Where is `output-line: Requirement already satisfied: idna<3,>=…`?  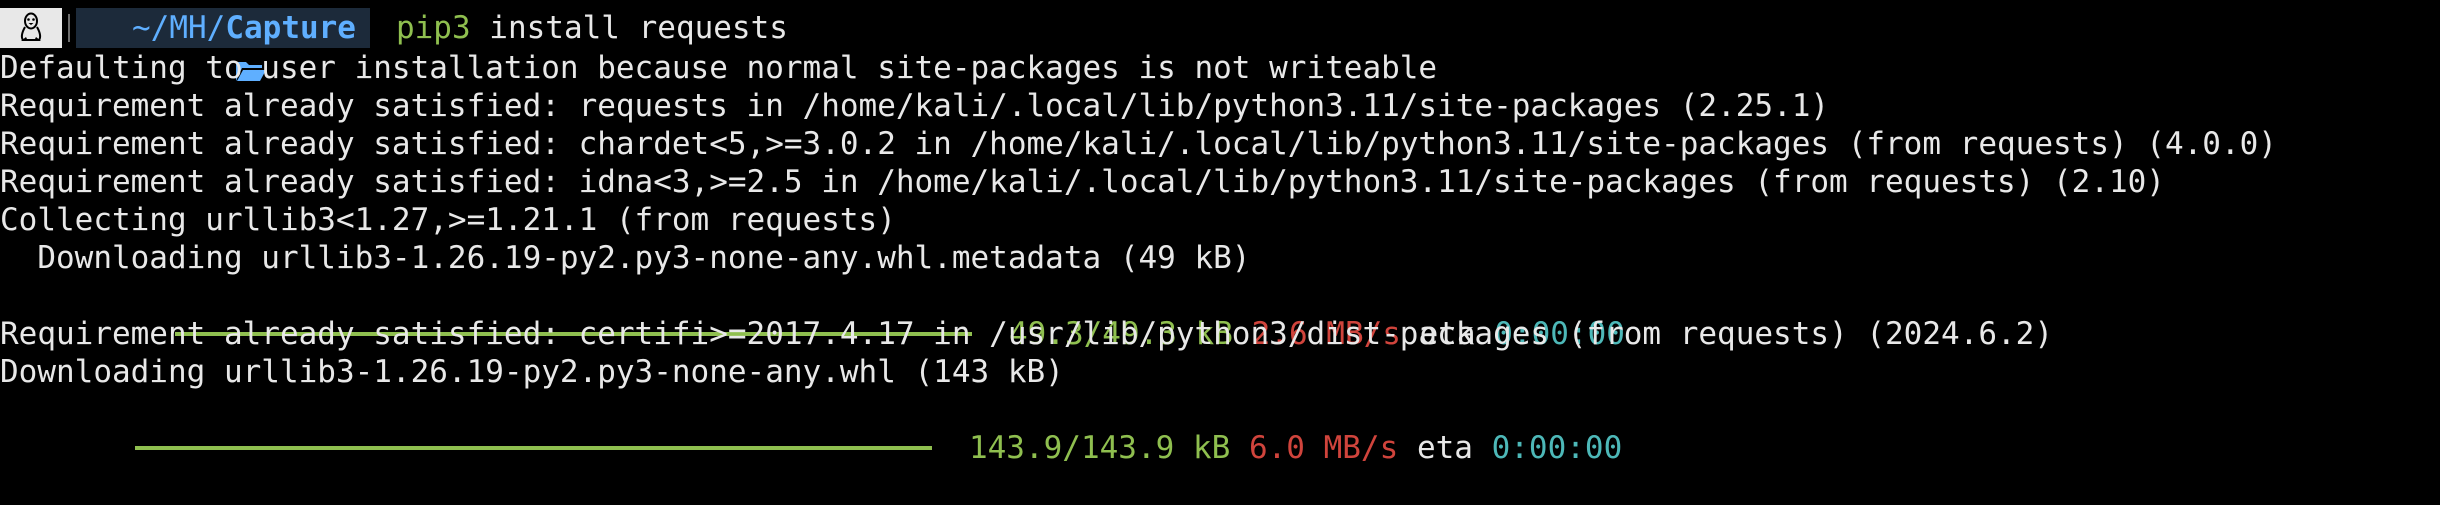
output-line: Requirement already satisfied: idna<3,>=… is located at coordinates (1082, 182).